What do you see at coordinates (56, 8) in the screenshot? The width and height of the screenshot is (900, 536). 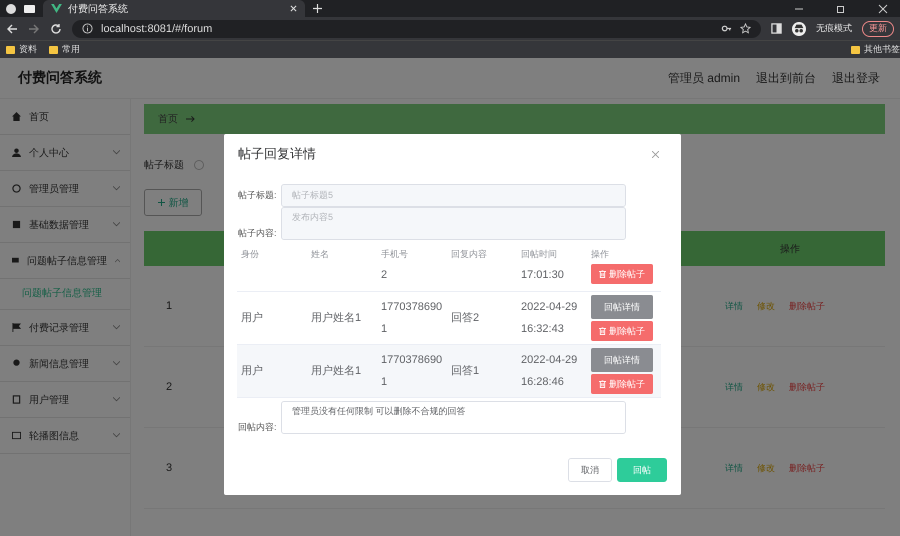 I see `v-logo-icon` at bounding box center [56, 8].